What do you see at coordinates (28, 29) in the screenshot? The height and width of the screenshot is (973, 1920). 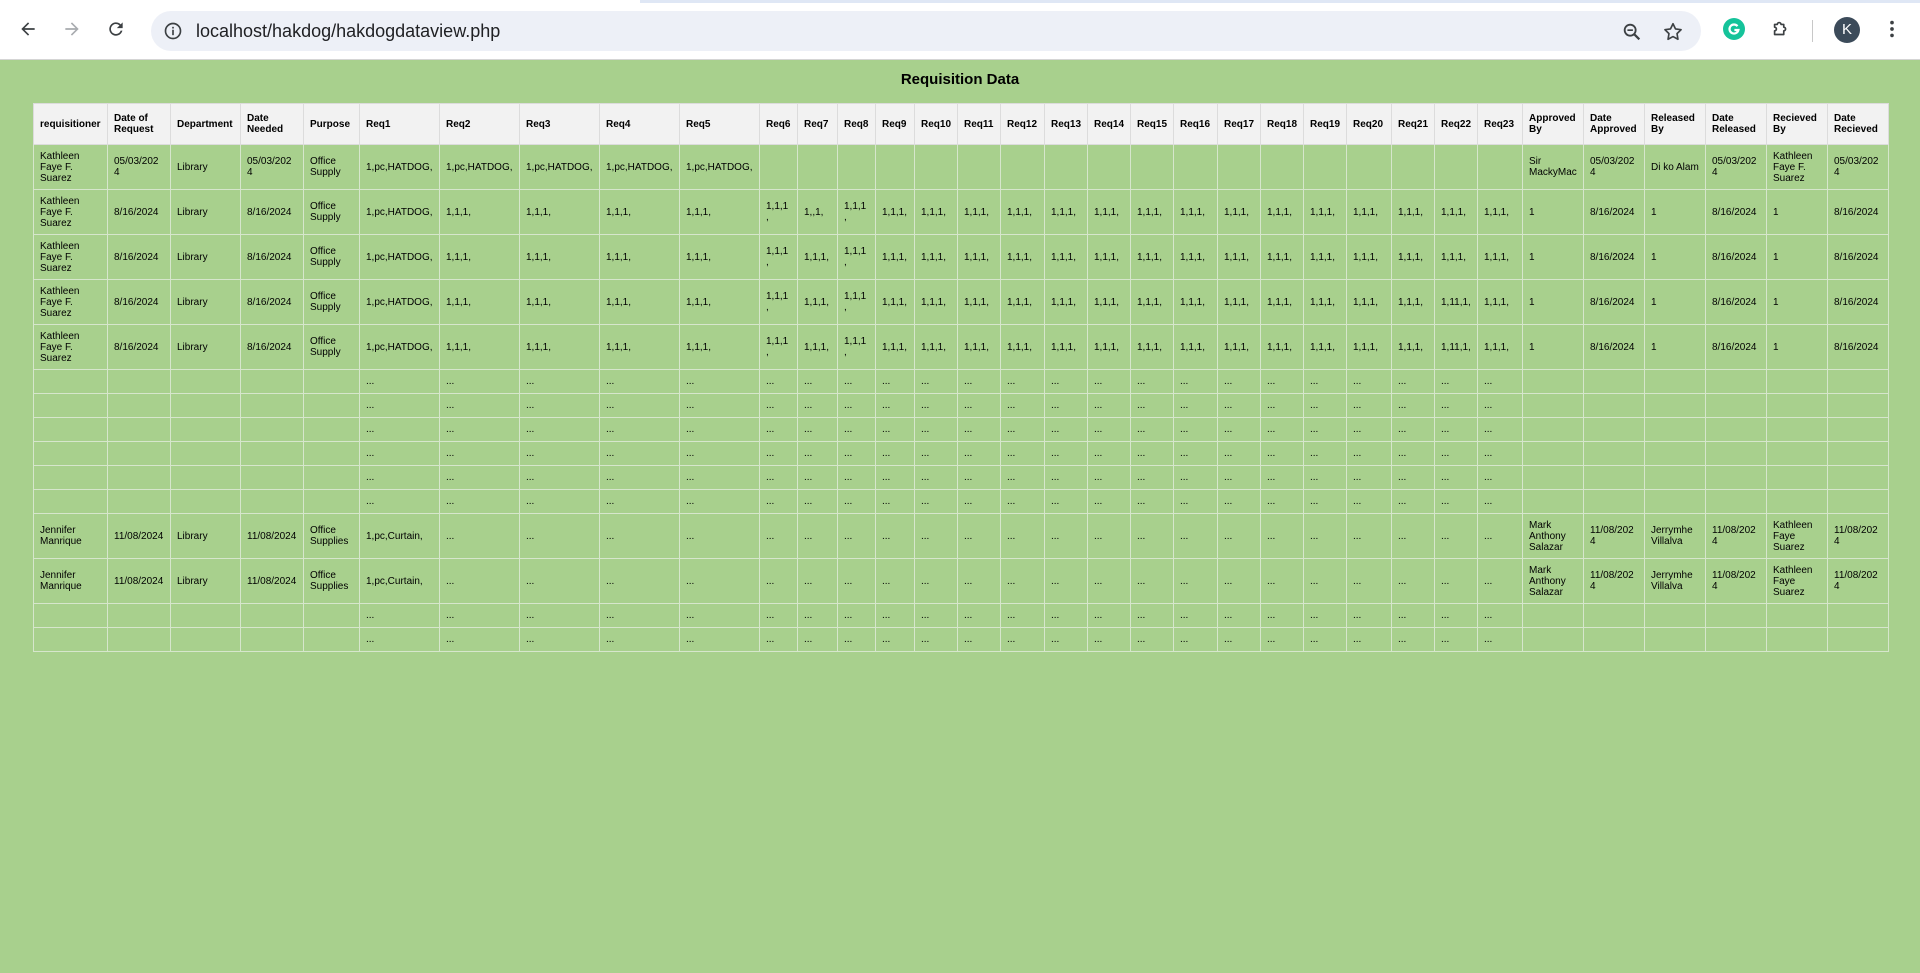 I see `back-button` at bounding box center [28, 29].